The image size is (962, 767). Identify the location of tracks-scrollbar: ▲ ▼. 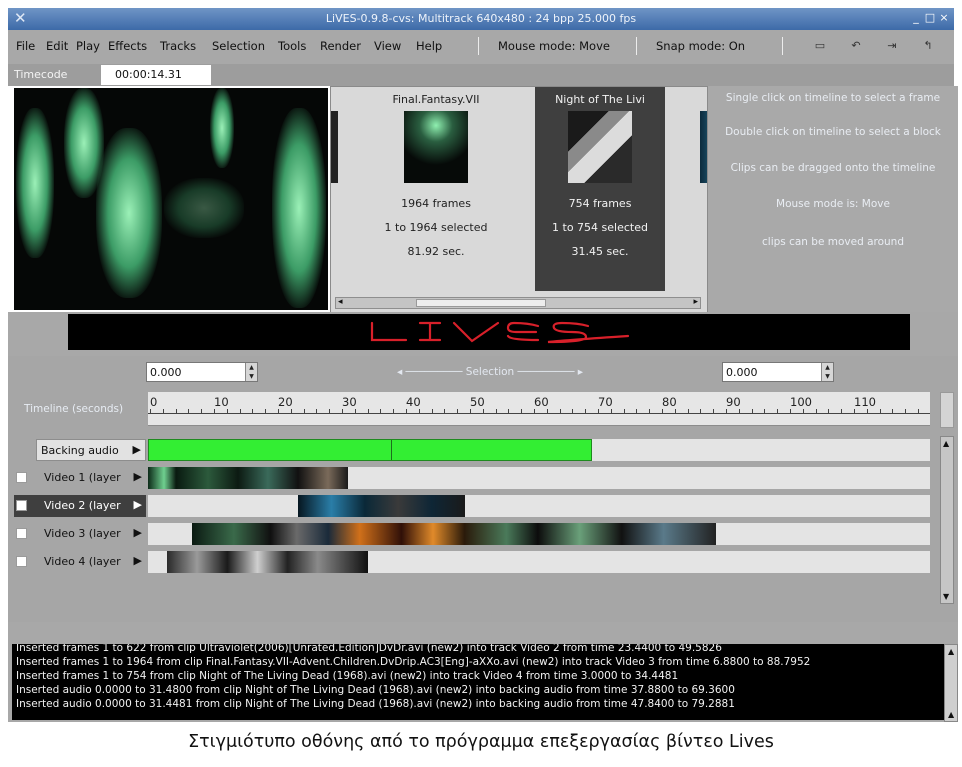
(947, 520).